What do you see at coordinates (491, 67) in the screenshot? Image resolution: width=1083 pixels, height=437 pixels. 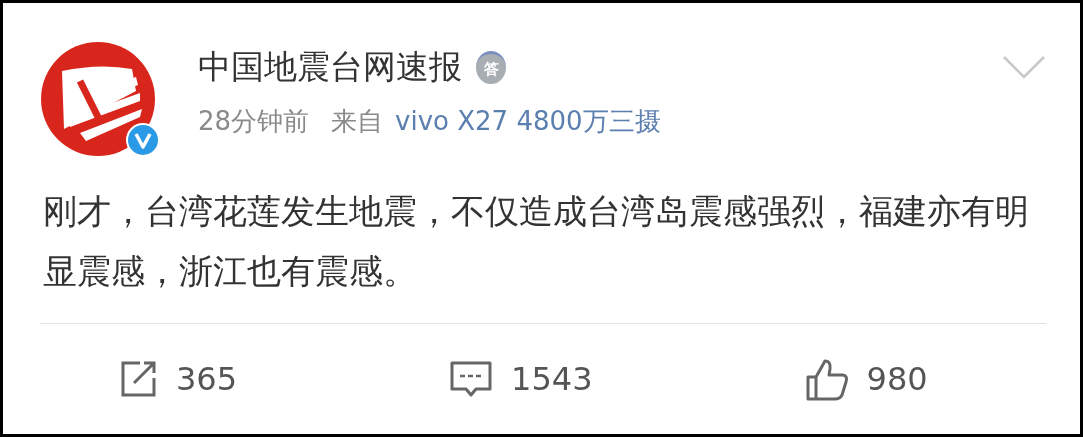 I see `medal-icon: 答` at bounding box center [491, 67].